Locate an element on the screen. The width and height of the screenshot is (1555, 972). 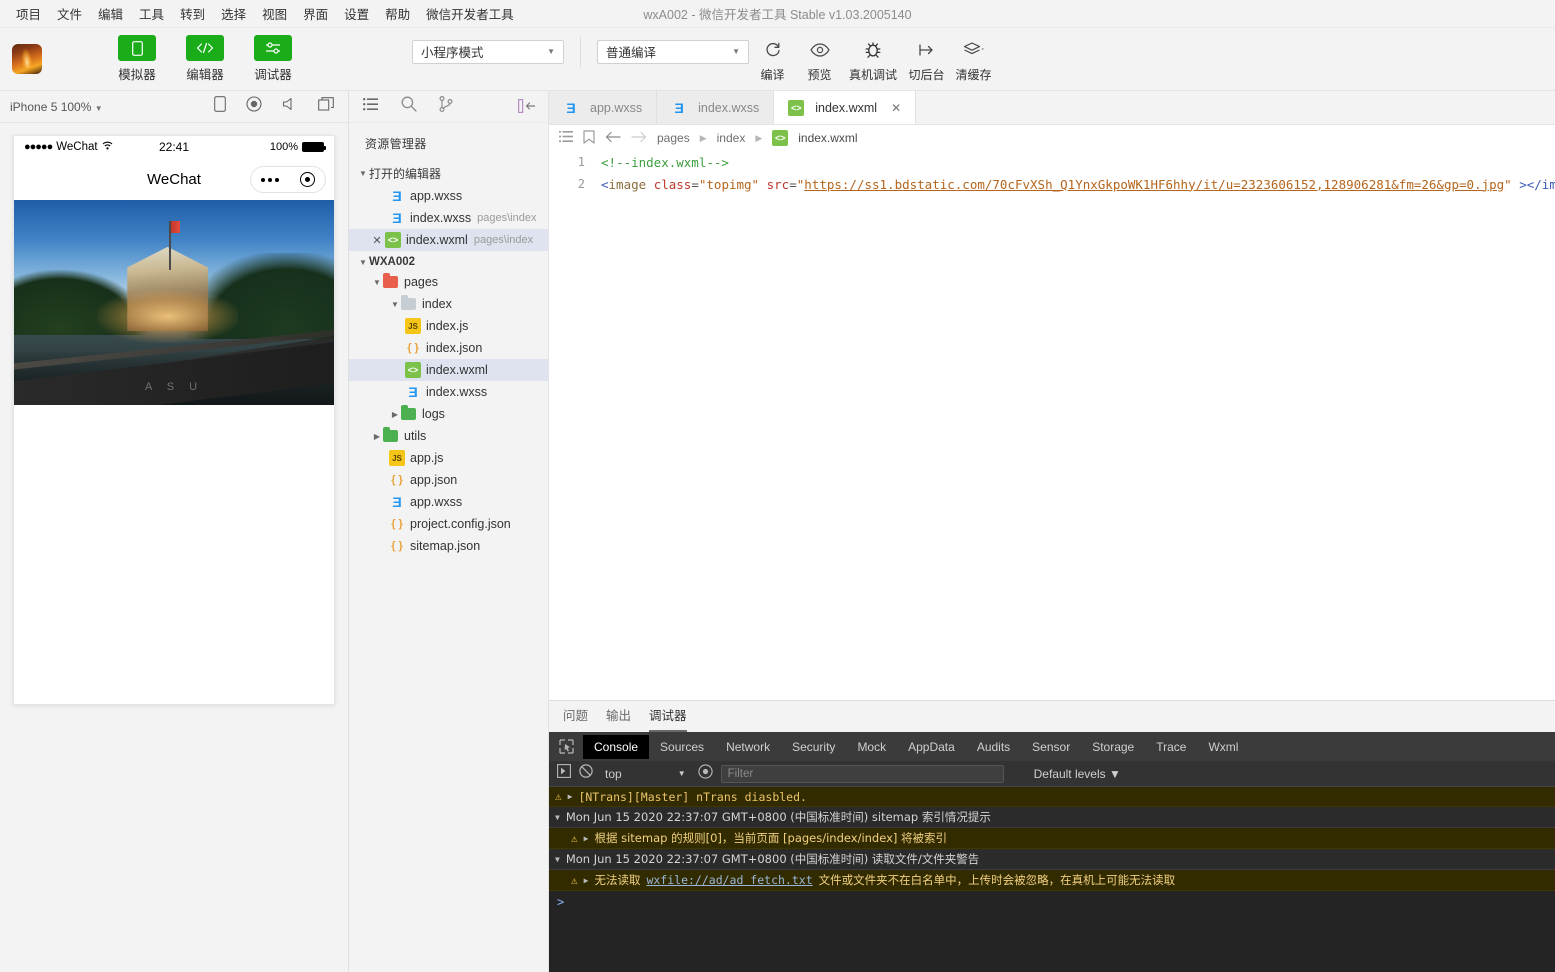
simulator-button: 模拟器 is located at coordinates (137, 59).